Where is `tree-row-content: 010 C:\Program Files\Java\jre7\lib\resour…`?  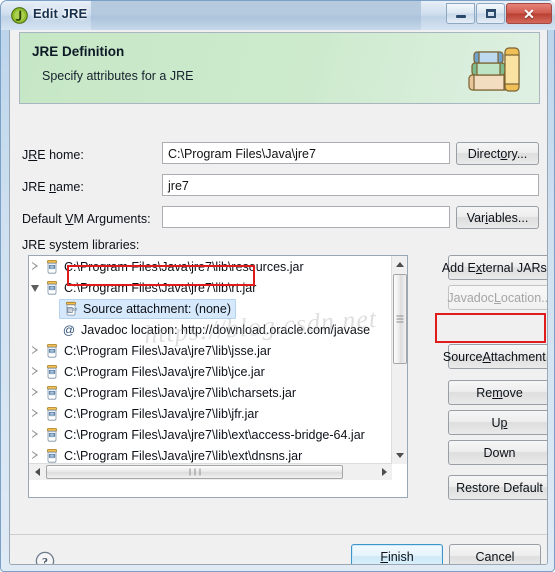
tree-row-content: 010 C:\Program Files\Java\jre7\lib\resour… is located at coordinates (173, 267).